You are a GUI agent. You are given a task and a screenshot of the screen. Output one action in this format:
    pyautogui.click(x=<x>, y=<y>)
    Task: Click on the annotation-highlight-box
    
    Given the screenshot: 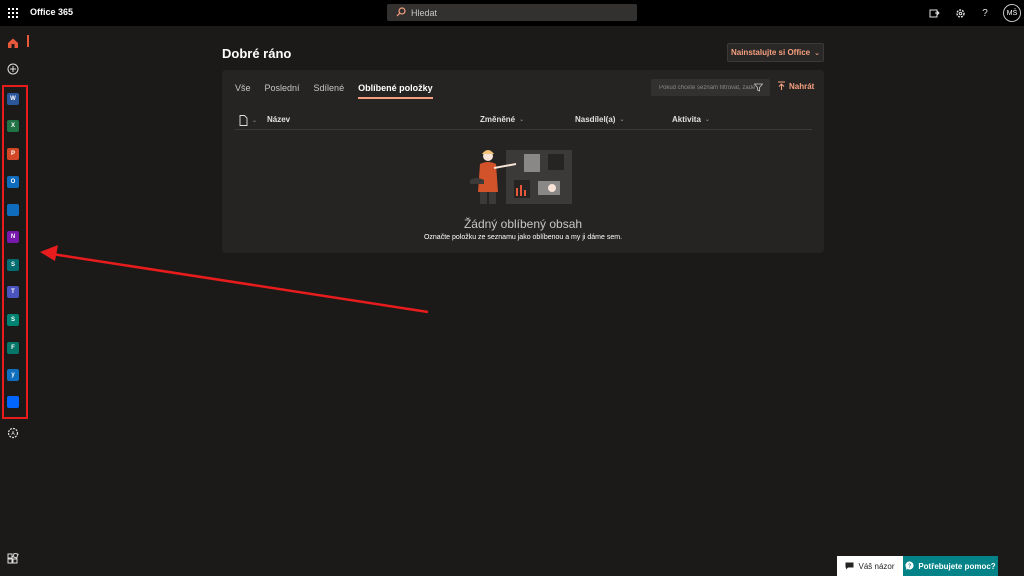 What is the action you would take?
    pyautogui.click(x=15, y=252)
    